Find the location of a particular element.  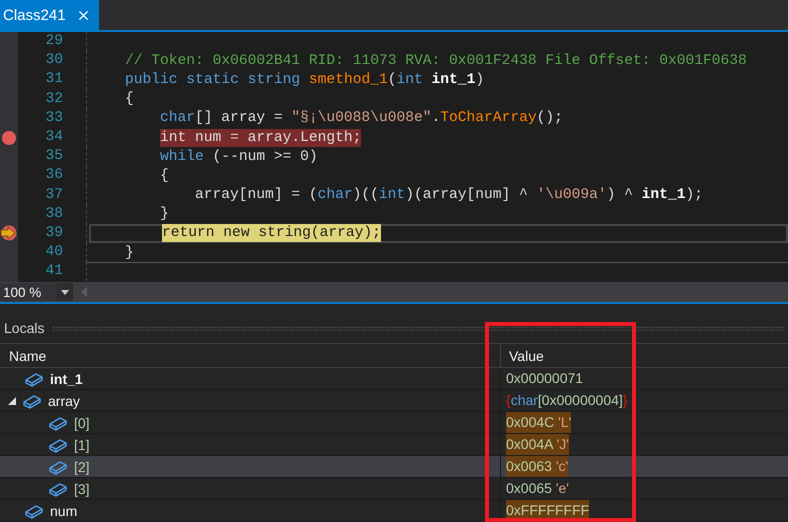

variable-value: 0x0065 'e' is located at coordinates (537, 488).